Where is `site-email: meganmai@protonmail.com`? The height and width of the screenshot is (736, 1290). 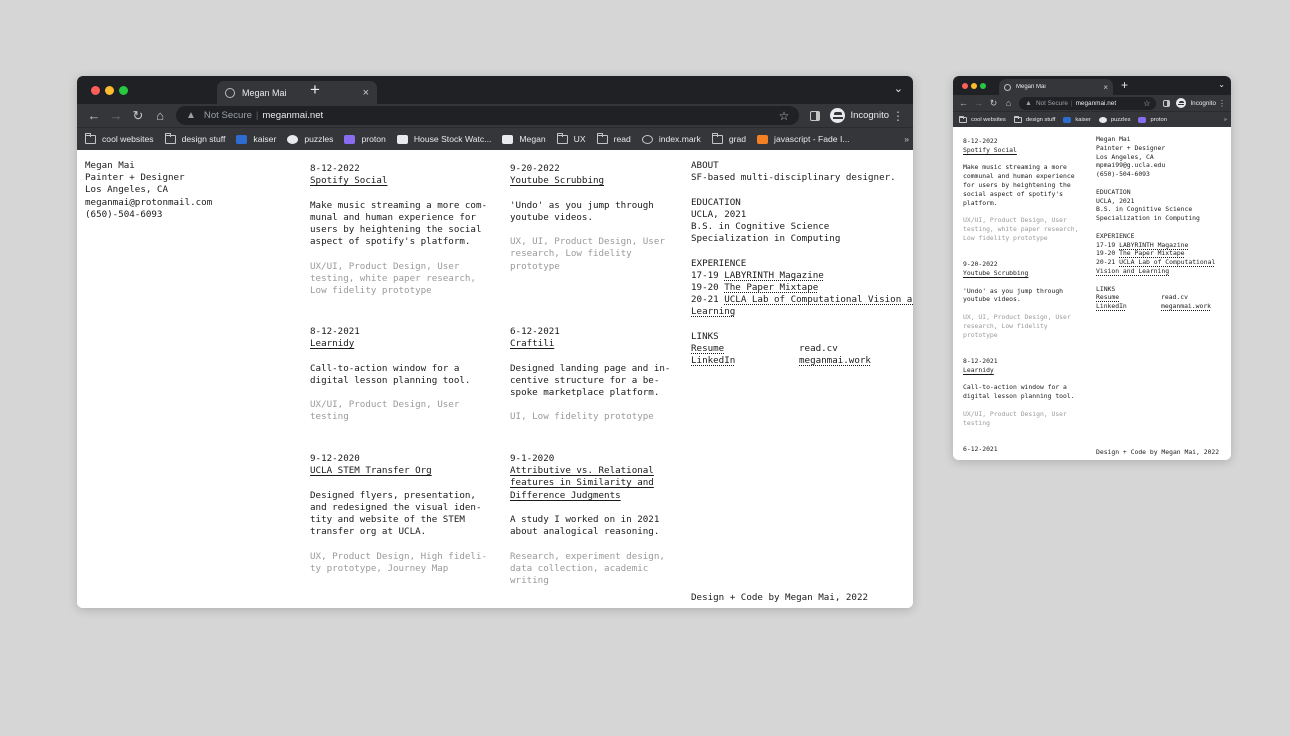
site-email: meganmai@protonmail.com is located at coordinates (148, 203).